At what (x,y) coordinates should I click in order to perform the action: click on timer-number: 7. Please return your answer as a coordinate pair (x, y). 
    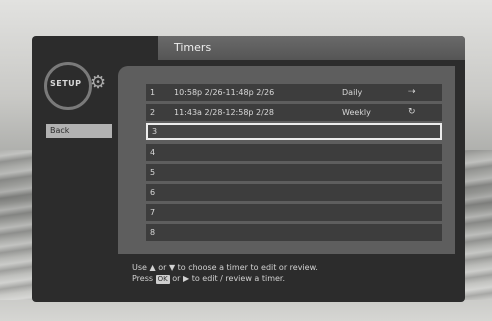
    Looking at the image, I should click on (153, 212).